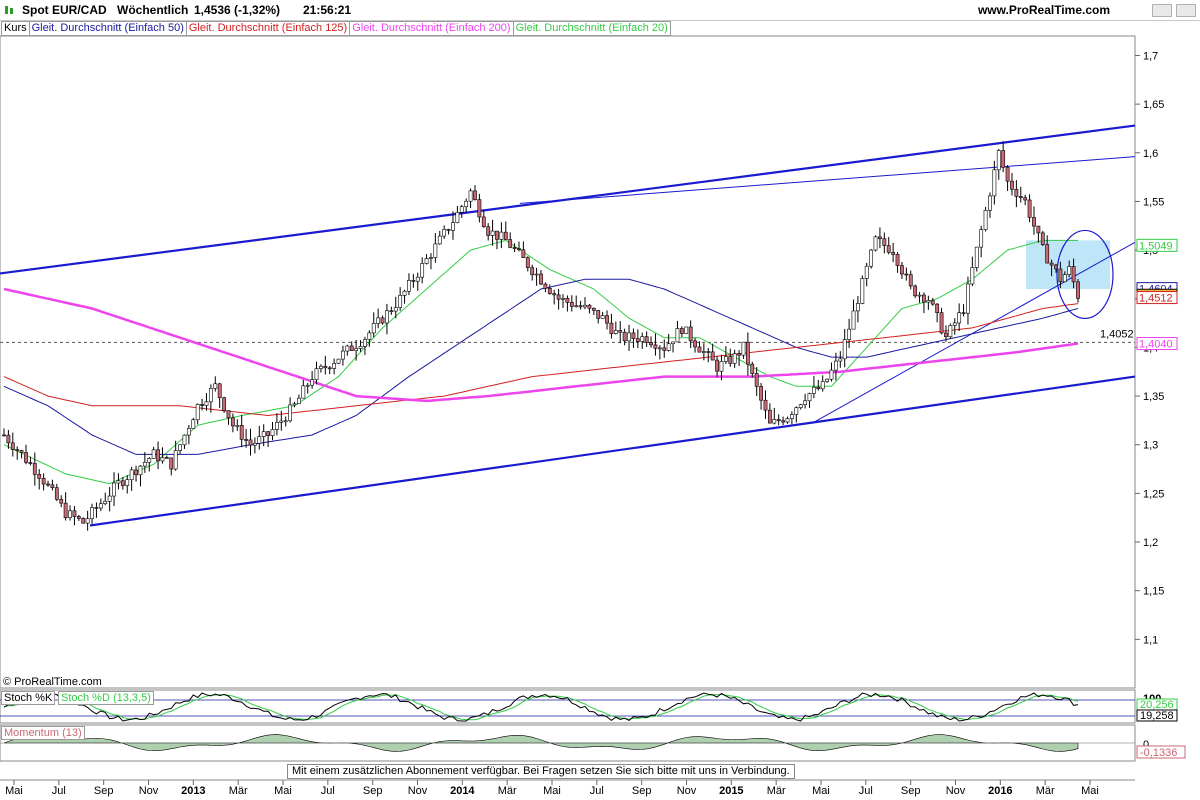 This screenshot has height=800, width=1200. I want to click on legend-kurs: Kurs, so click(15, 28).